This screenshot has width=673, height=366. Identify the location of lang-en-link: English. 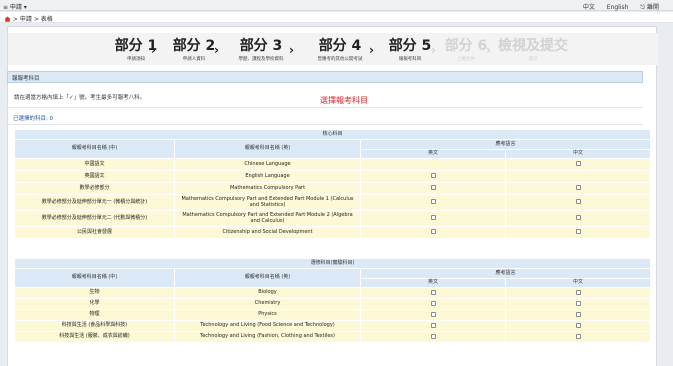
(618, 7).